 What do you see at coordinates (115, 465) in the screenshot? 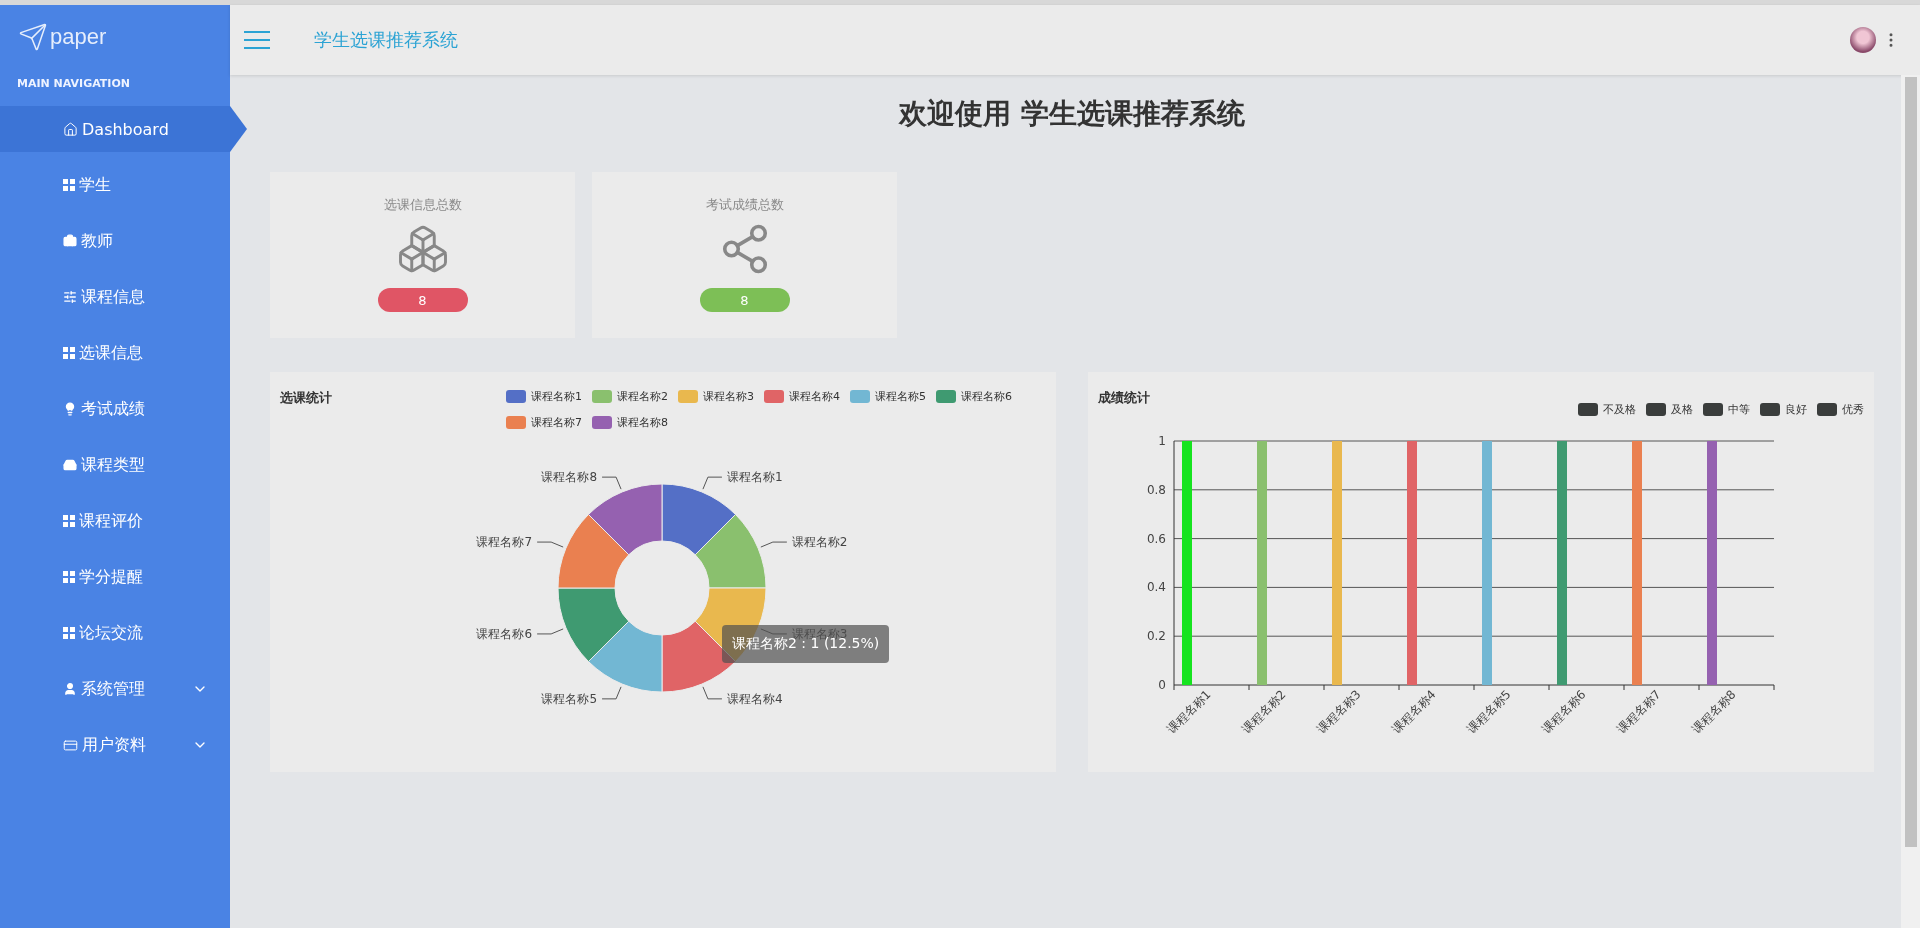
I see `nav-item: 课程类型` at bounding box center [115, 465].